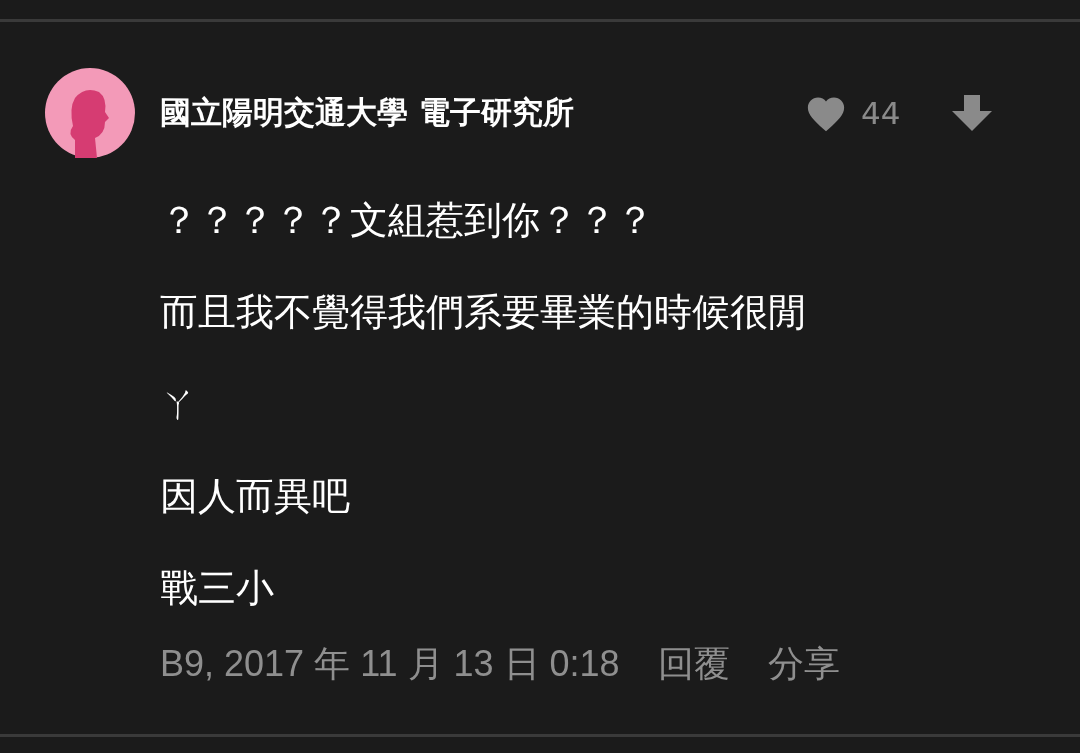 Image resolution: width=1080 pixels, height=753 pixels. Describe the element at coordinates (407, 220) in the screenshot. I see `comment-text: ？？？？？文組惹到你？？？` at that location.